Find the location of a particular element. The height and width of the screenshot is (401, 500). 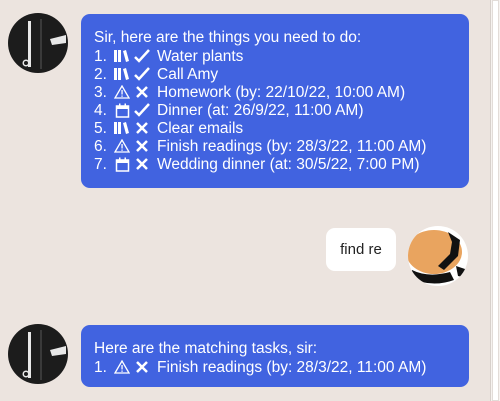

task-item: 7. Wedding dinner (at: 30/5/22, 7:00 PM) is located at coordinates (275, 164).